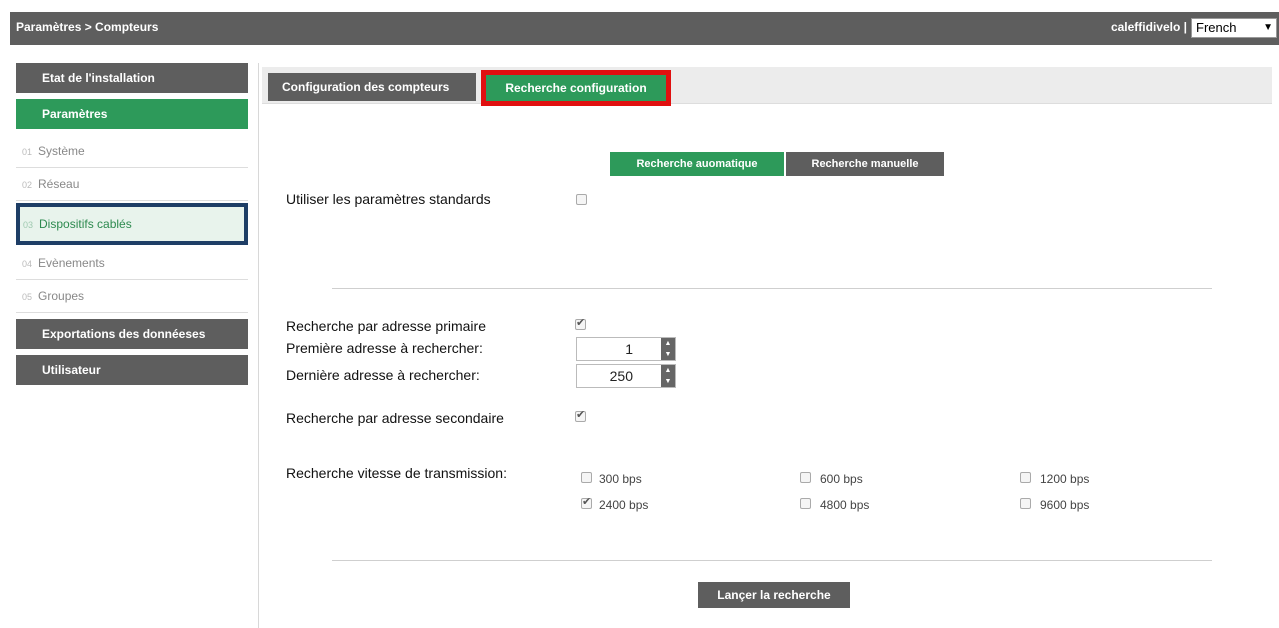 Image resolution: width=1279 pixels, height=628 pixels. What do you see at coordinates (624, 505) in the screenshot?
I see `baud-option-label: 2400 bps` at bounding box center [624, 505].